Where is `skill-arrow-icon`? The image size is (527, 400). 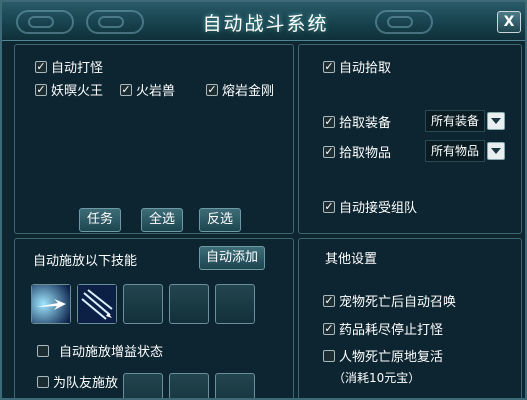 skill-arrow-icon is located at coordinates (51, 304).